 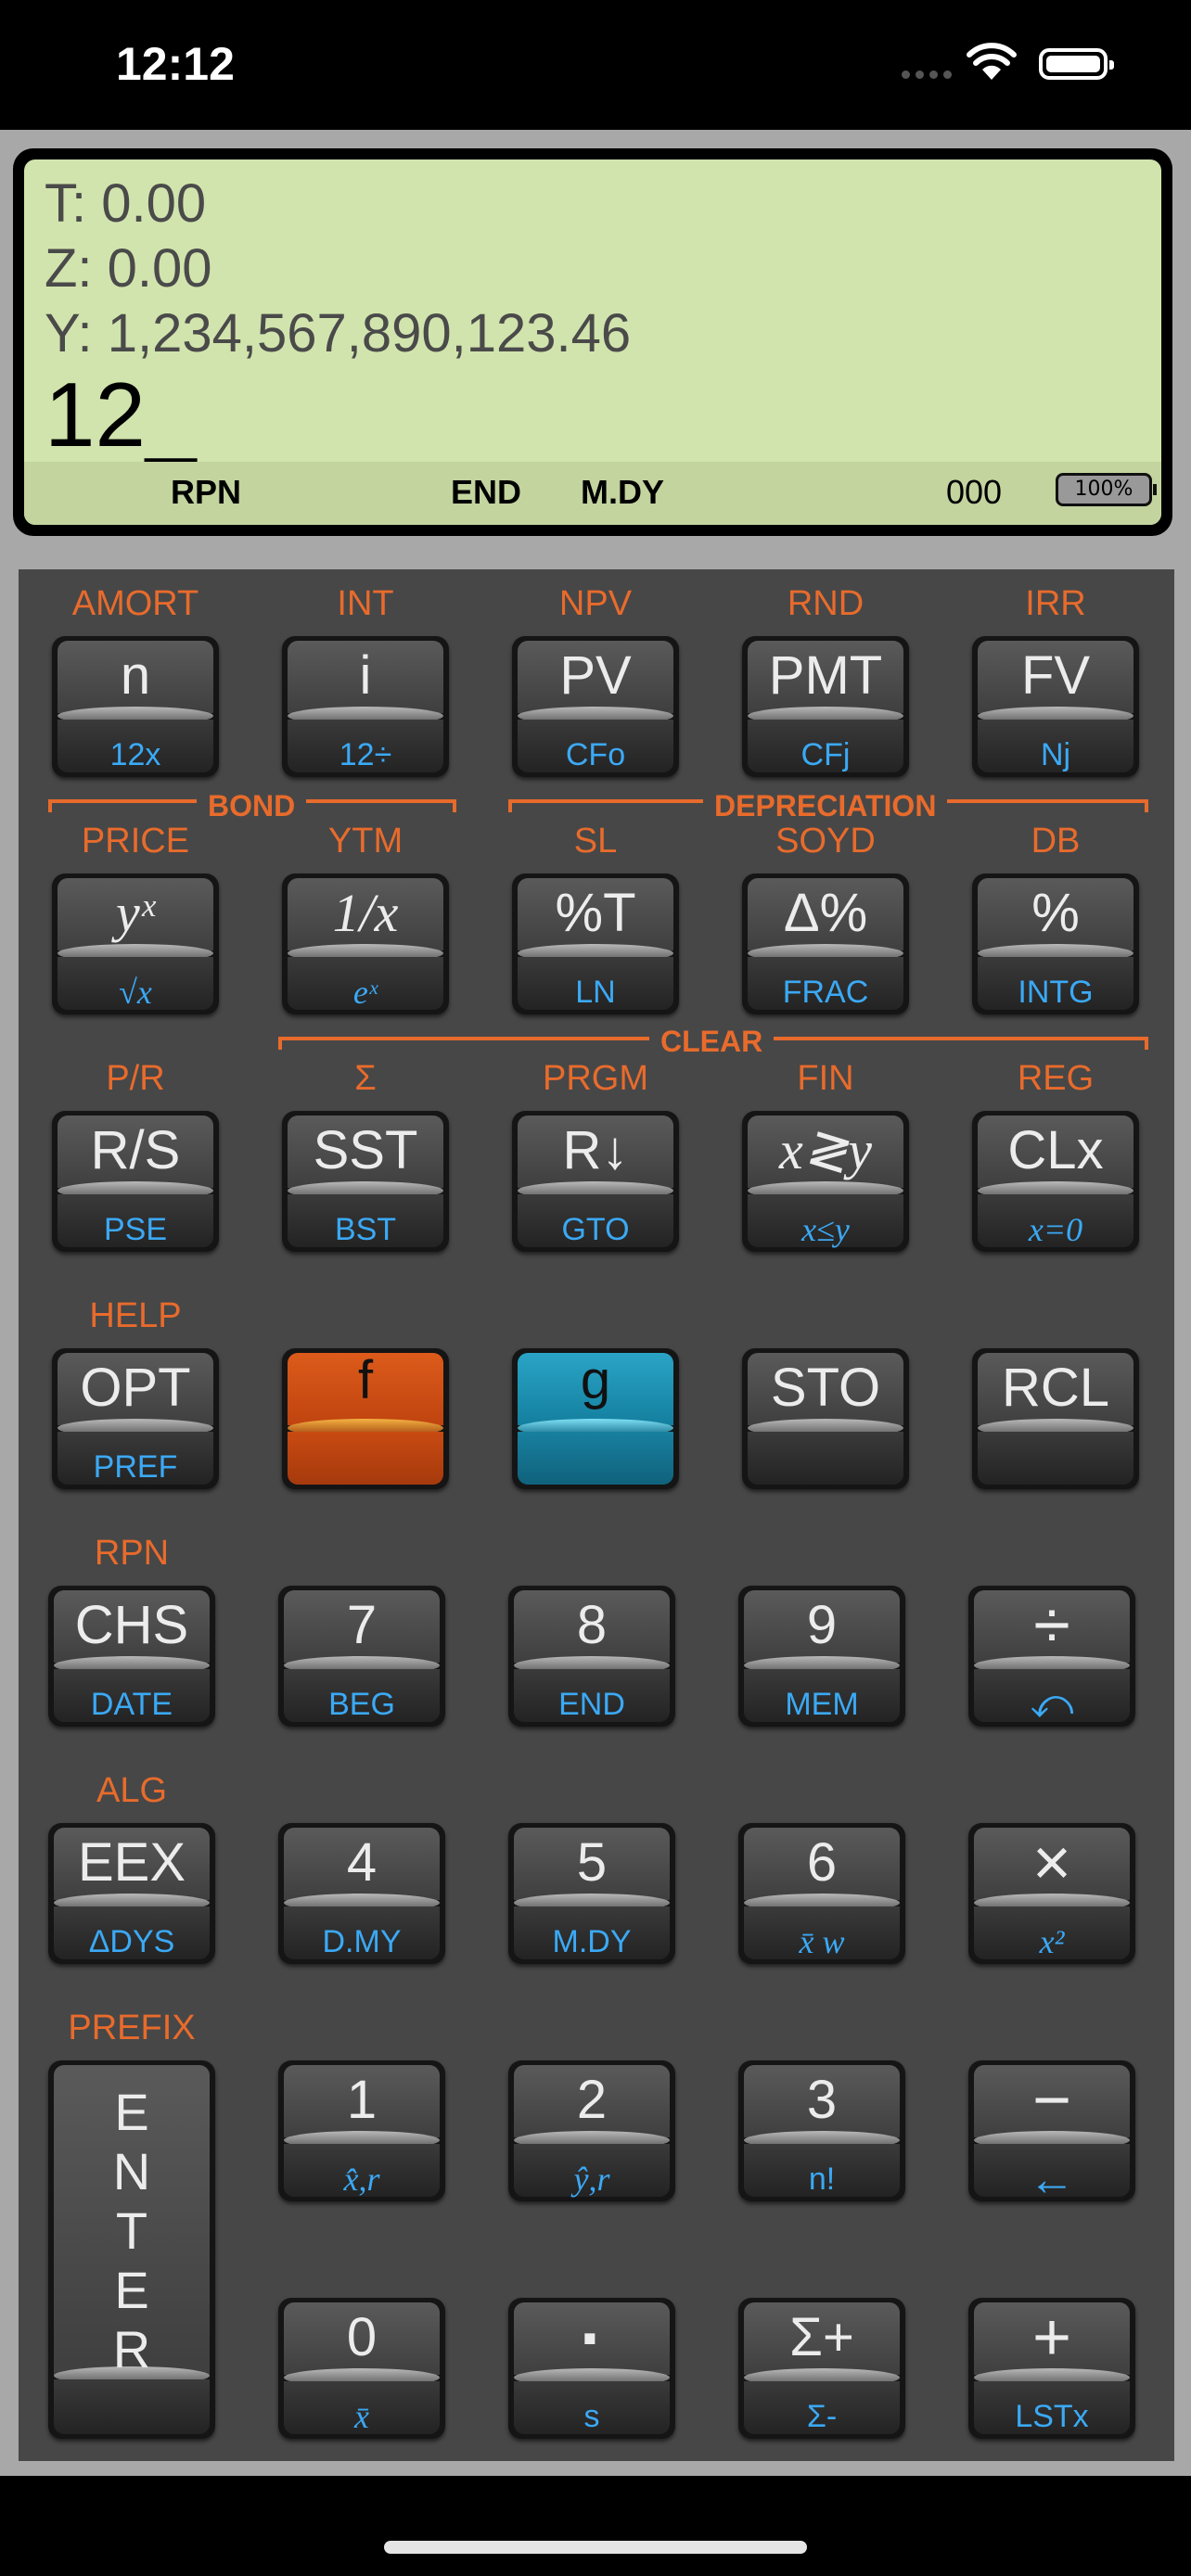 I want to click on key-rcl: RCL, so click(x=1055, y=1418).